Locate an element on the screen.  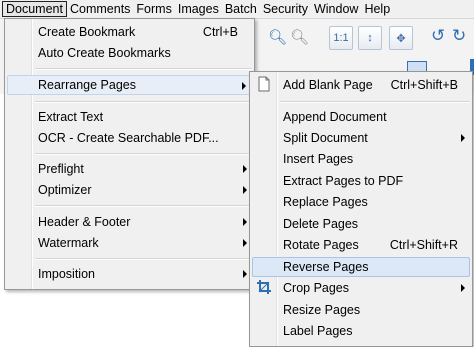
menu-item-delete-pages: Delete Pages is located at coordinates (361, 224).